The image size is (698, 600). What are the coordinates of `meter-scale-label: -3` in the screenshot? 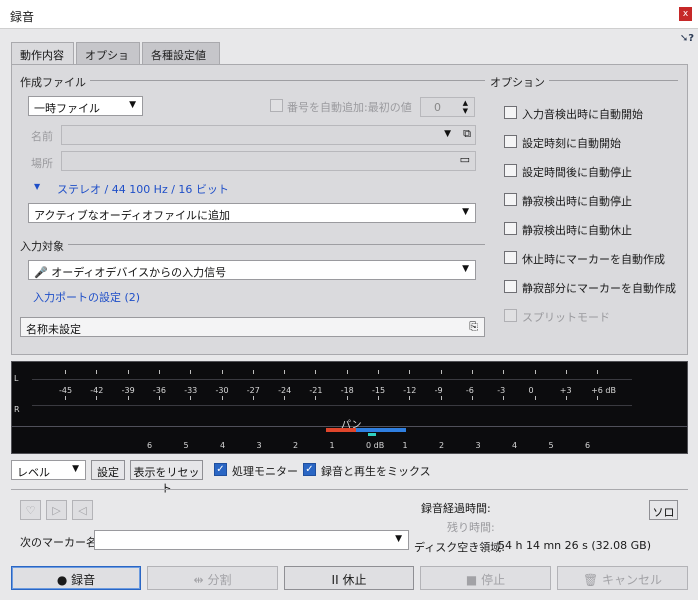 It's located at (501, 390).